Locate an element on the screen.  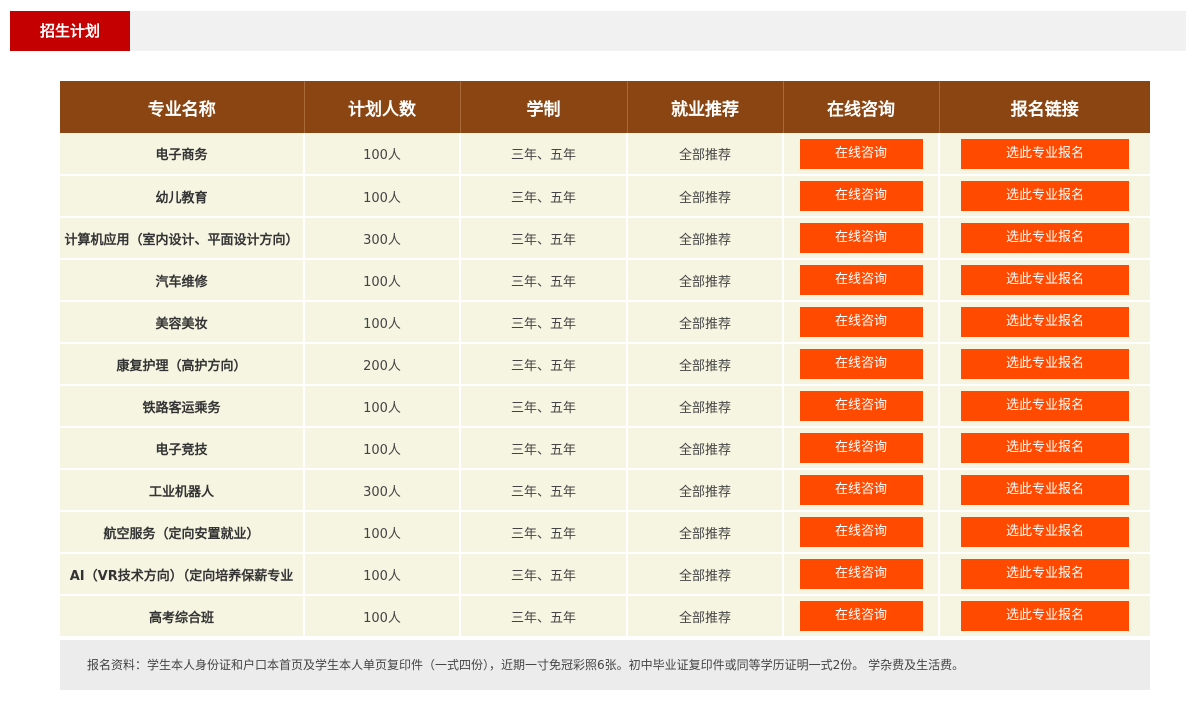
major-cell: AI（VR技术方向）（定向培养保薪专业 is located at coordinates (182, 574).